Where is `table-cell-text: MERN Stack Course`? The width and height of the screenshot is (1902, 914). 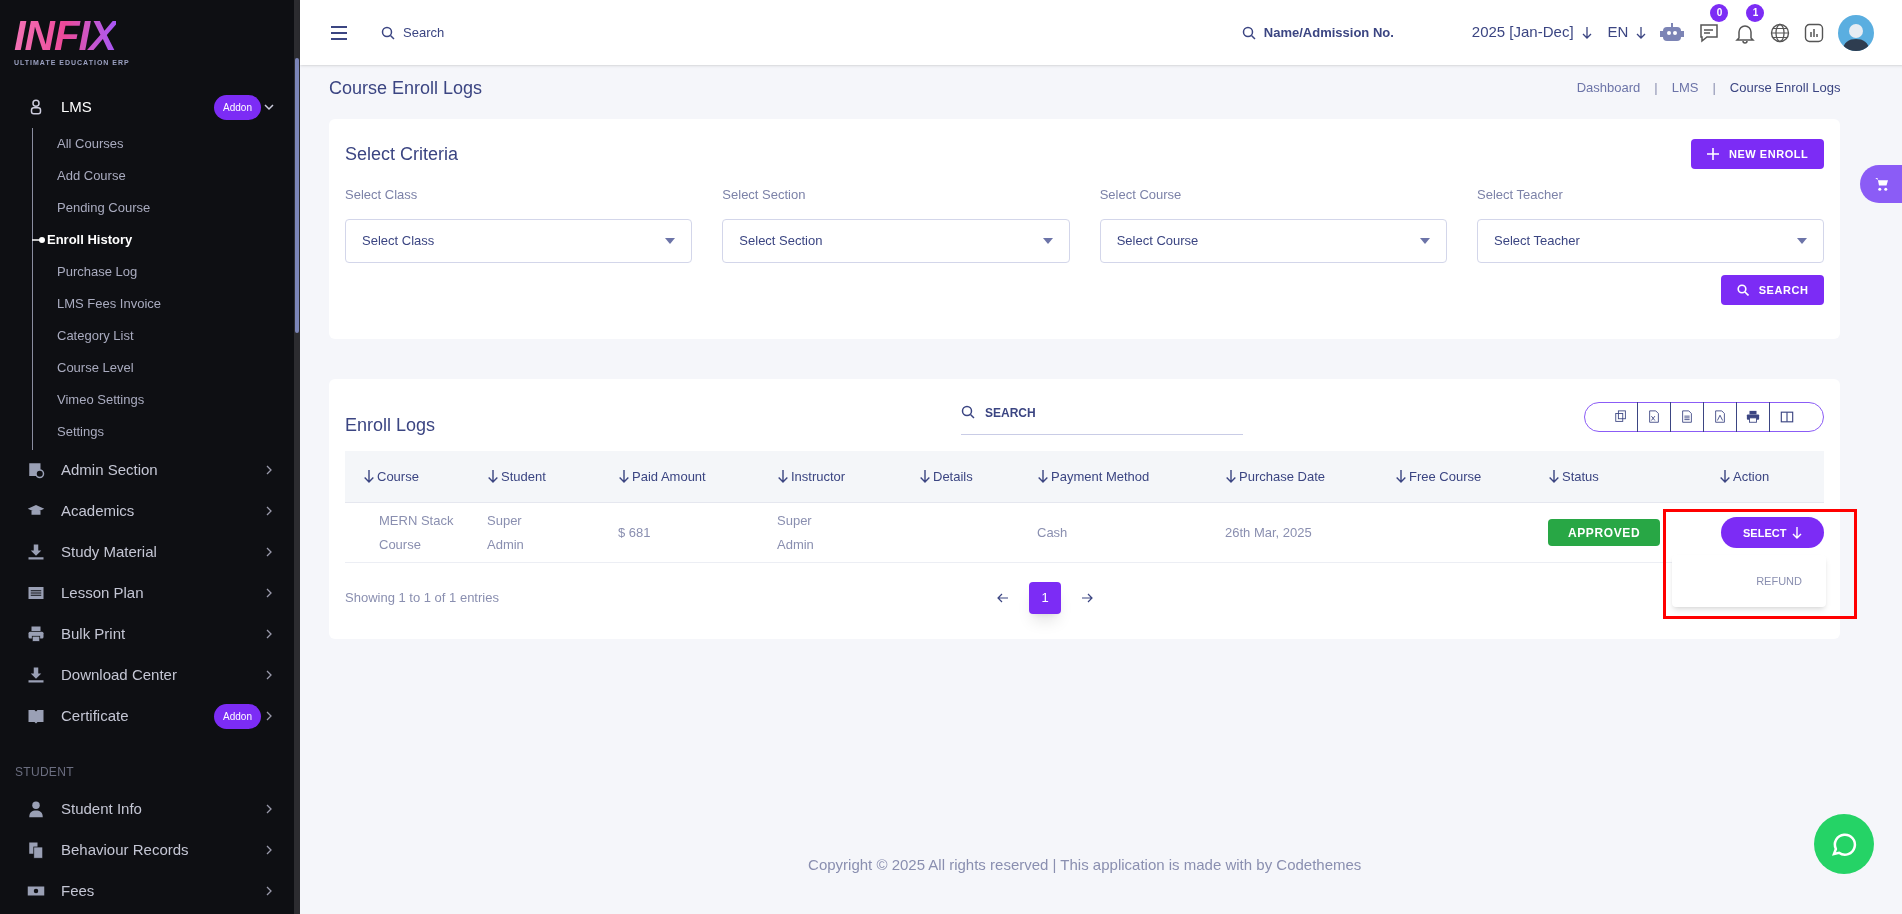 table-cell-text: MERN Stack Course is located at coordinates (416, 532).